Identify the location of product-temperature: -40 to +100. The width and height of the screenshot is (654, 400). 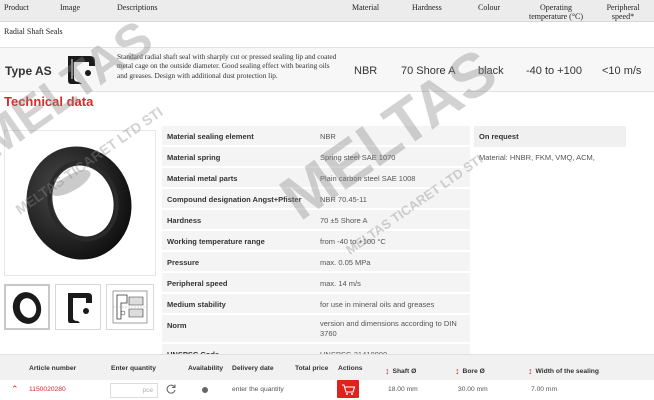
(554, 71).